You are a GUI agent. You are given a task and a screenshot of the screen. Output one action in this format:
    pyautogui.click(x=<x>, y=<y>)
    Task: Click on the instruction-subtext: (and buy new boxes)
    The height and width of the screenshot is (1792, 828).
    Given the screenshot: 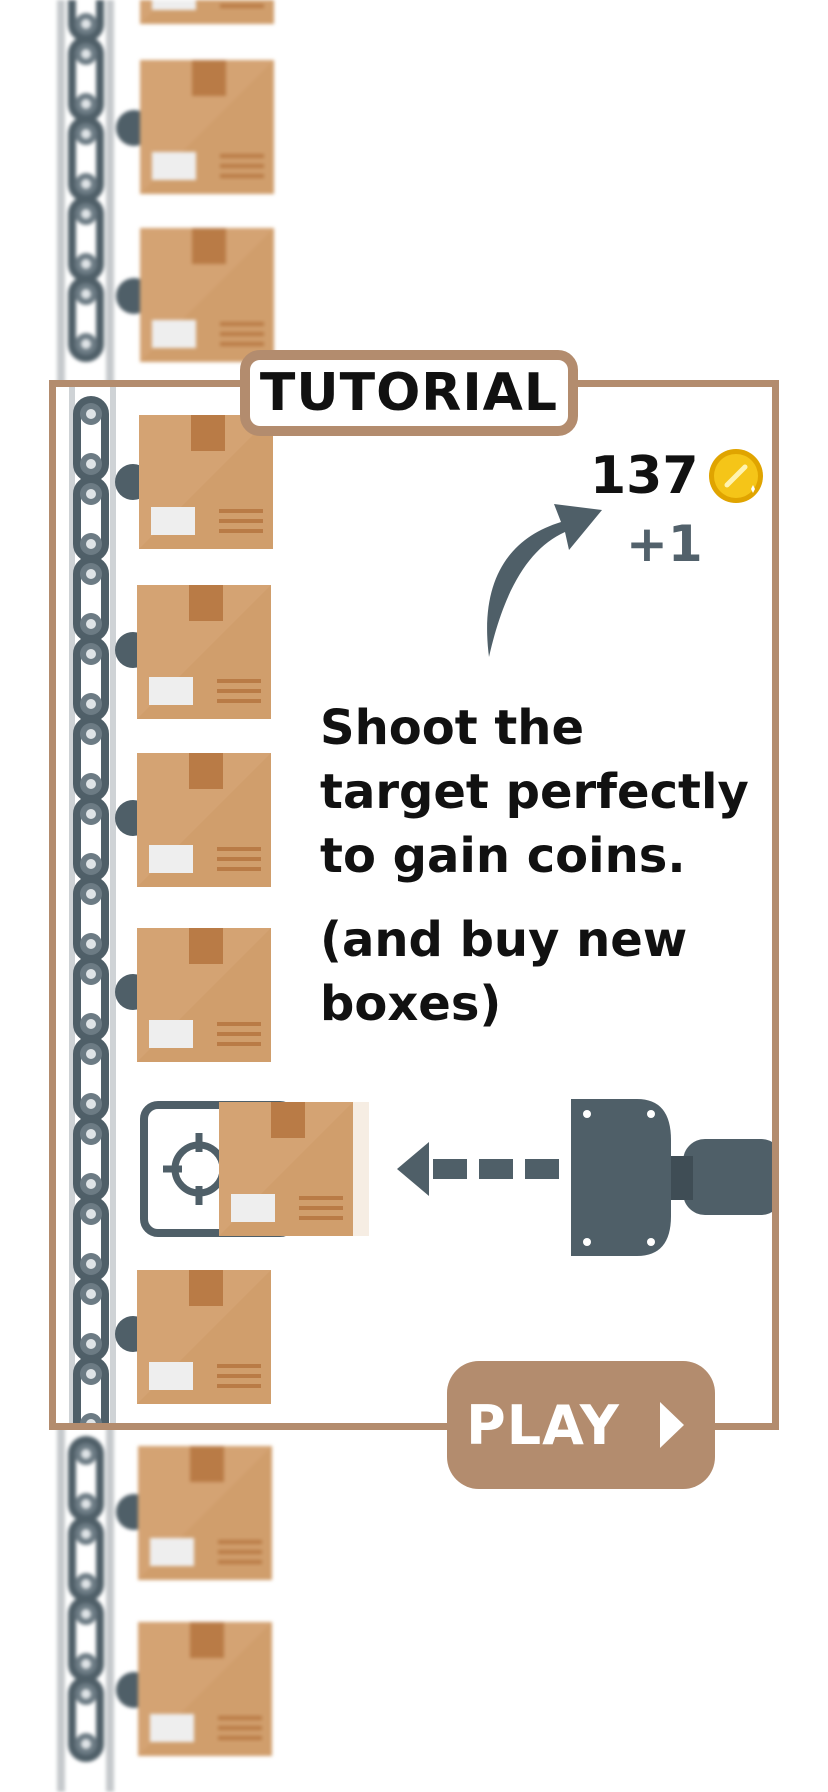 What is the action you would take?
    pyautogui.click(x=504, y=972)
    